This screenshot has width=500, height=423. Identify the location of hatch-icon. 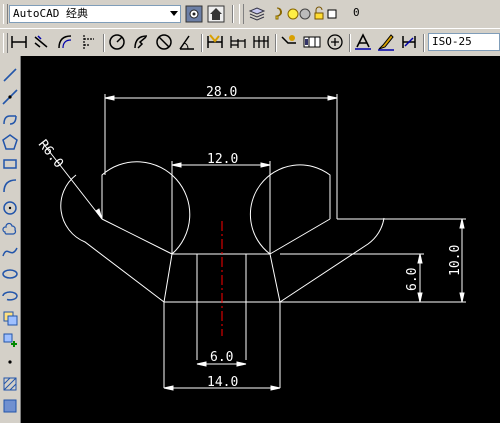
(10, 384).